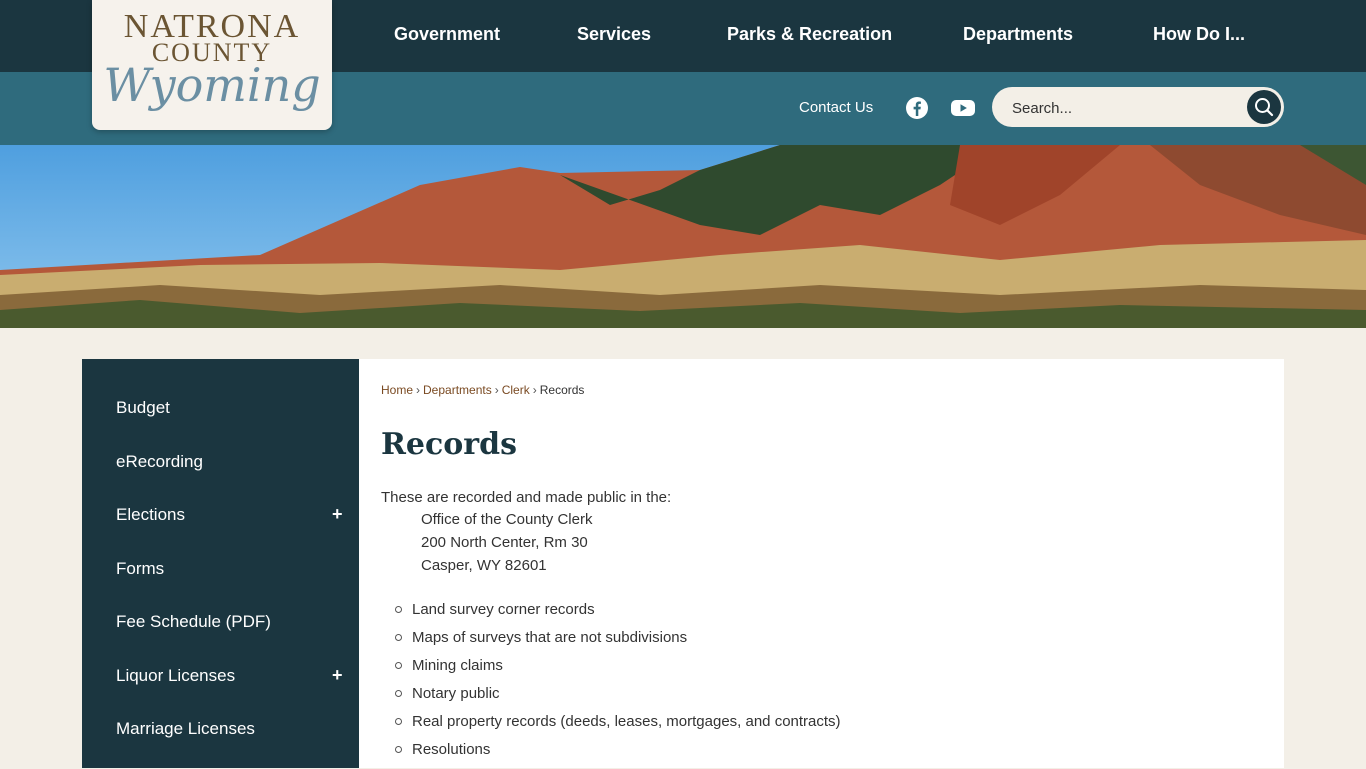 The width and height of the screenshot is (1366, 769). I want to click on list-item: Resolutions, so click(611, 755).